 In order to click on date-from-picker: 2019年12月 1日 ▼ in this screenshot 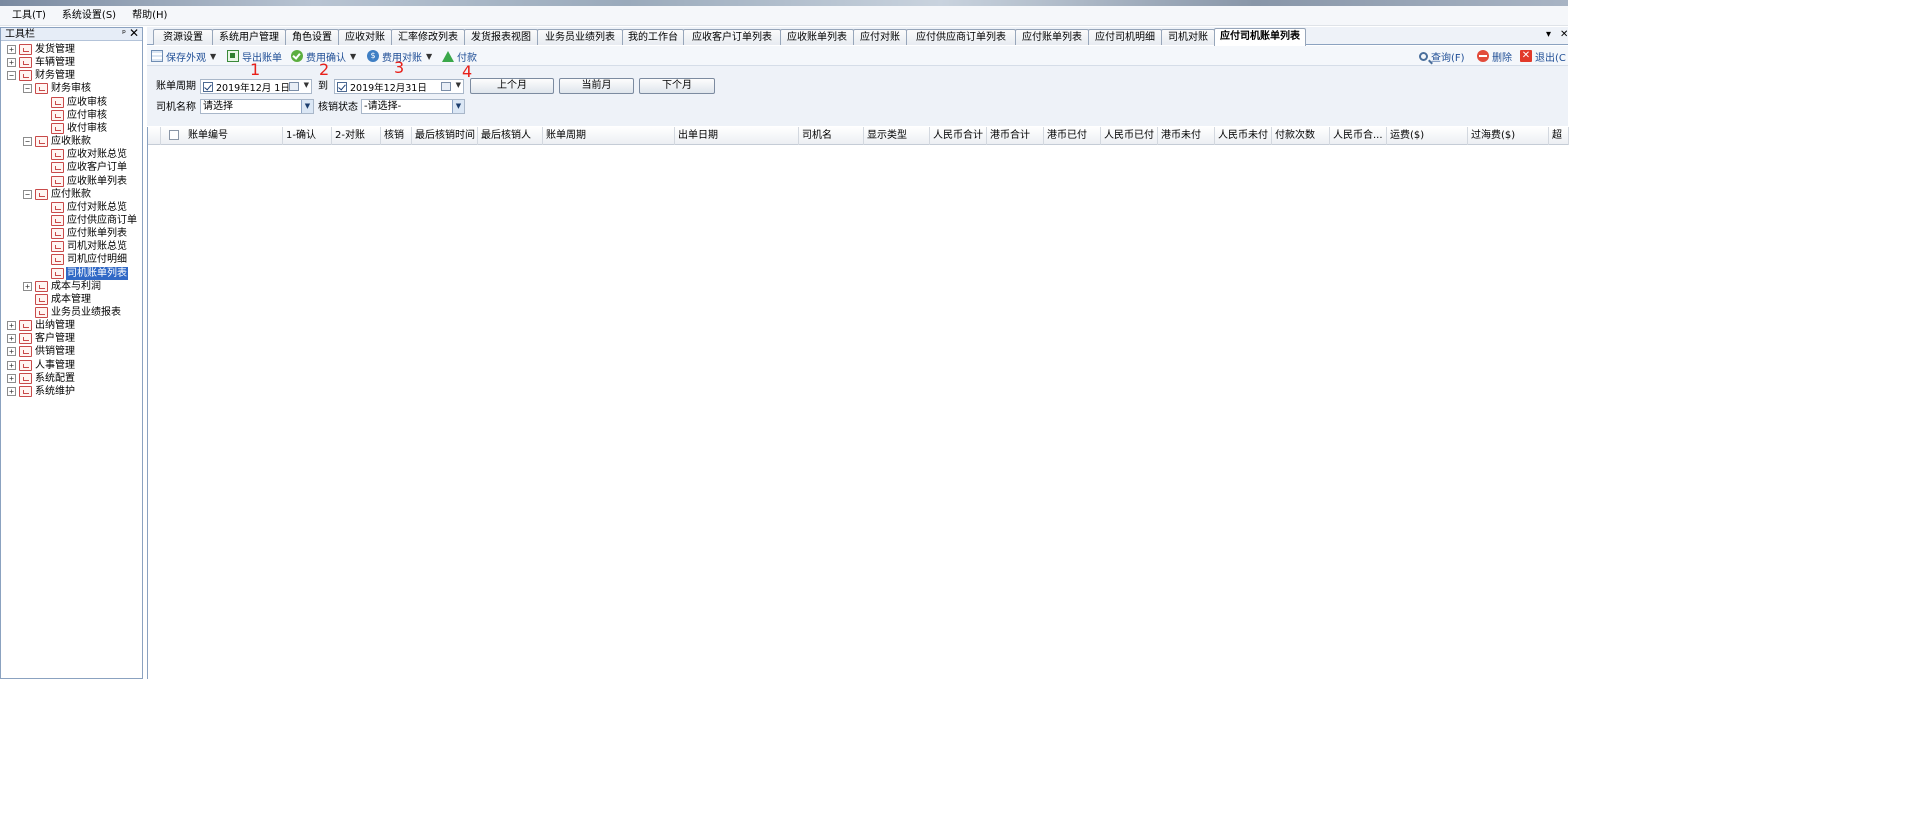, I will do `click(256, 86)`.